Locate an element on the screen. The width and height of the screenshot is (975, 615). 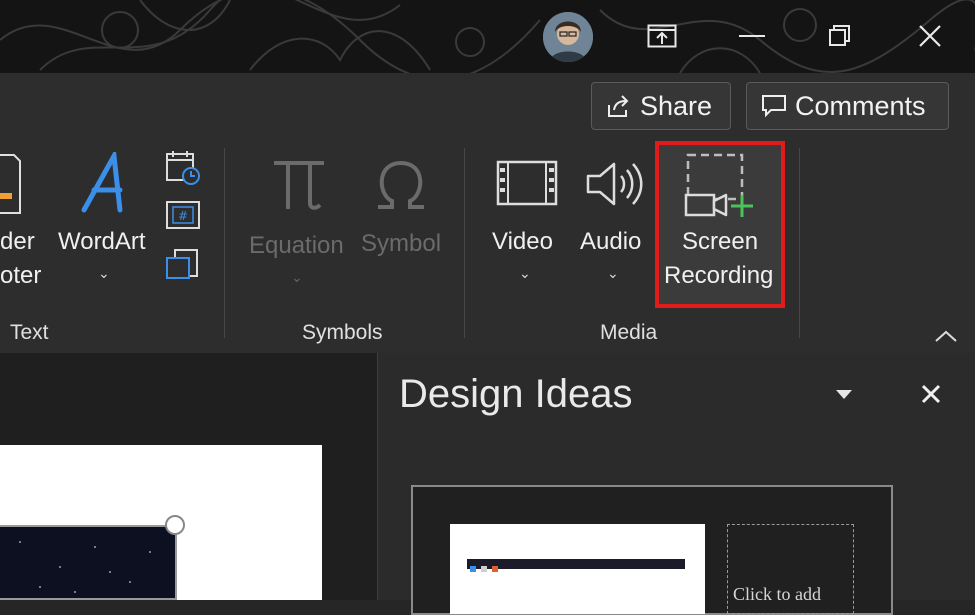
close-icon is located at coordinates (930, 36).